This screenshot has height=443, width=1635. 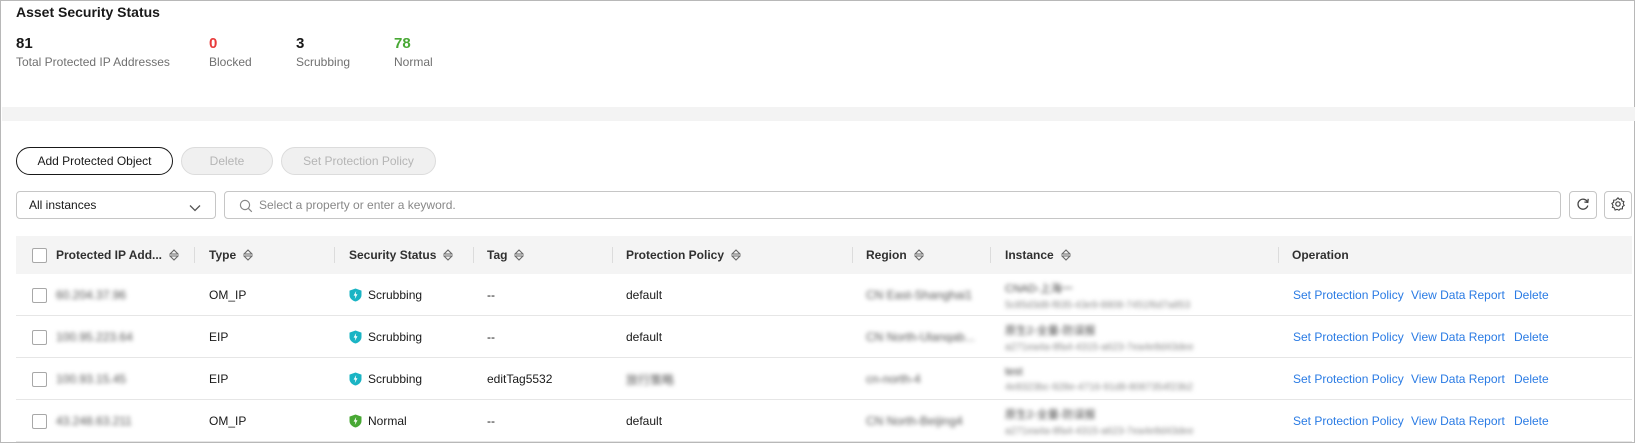 I want to click on column-protection-policy: Protection Policy, so click(x=684, y=255).